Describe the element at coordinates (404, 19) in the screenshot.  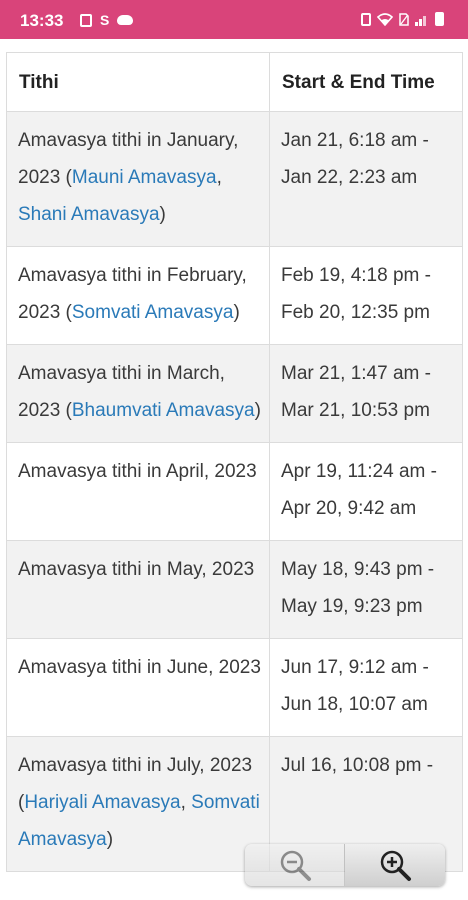
I see `no-sim-icon` at that location.